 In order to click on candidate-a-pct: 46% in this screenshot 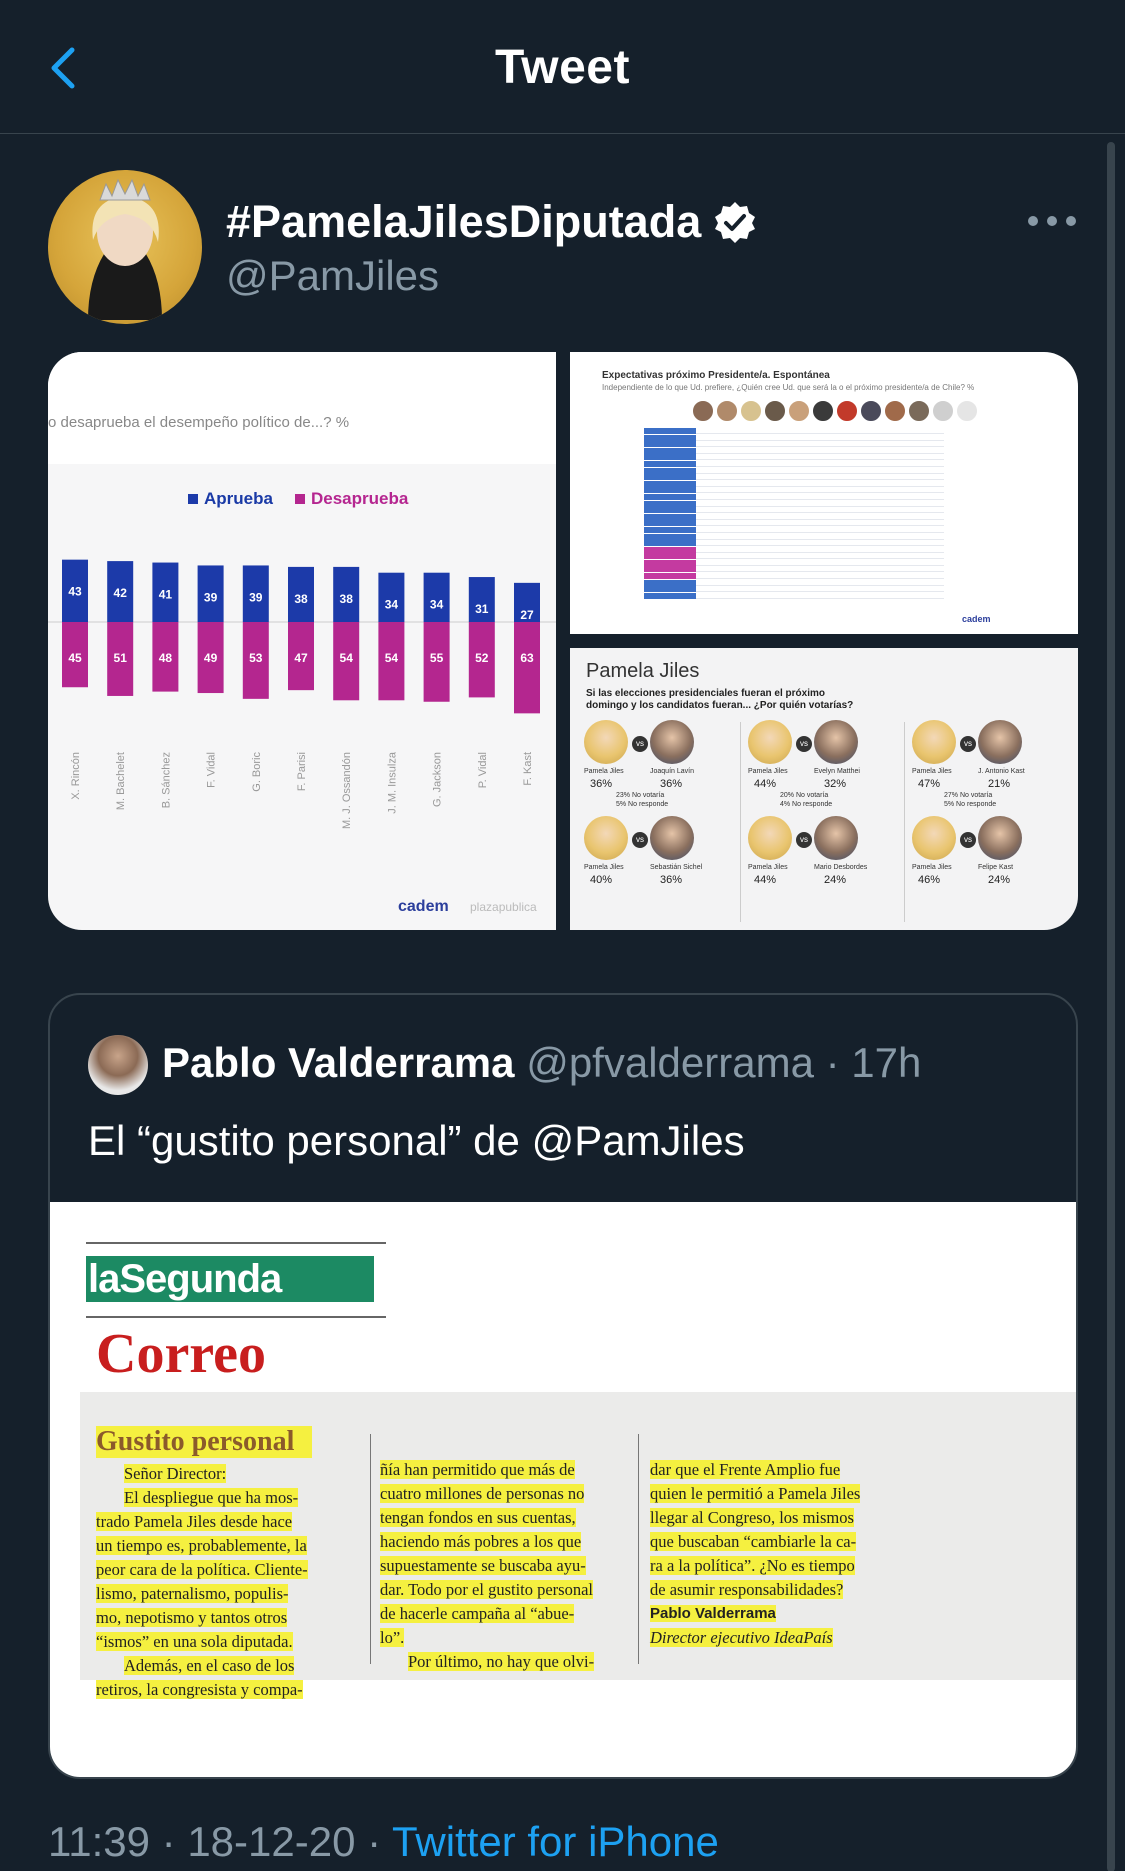, I will do `click(929, 880)`.